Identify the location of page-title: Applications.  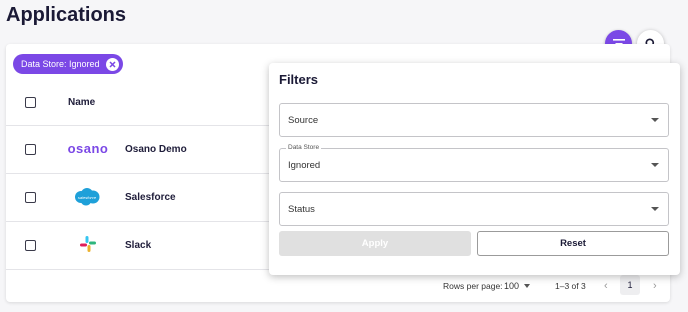
(66, 15).